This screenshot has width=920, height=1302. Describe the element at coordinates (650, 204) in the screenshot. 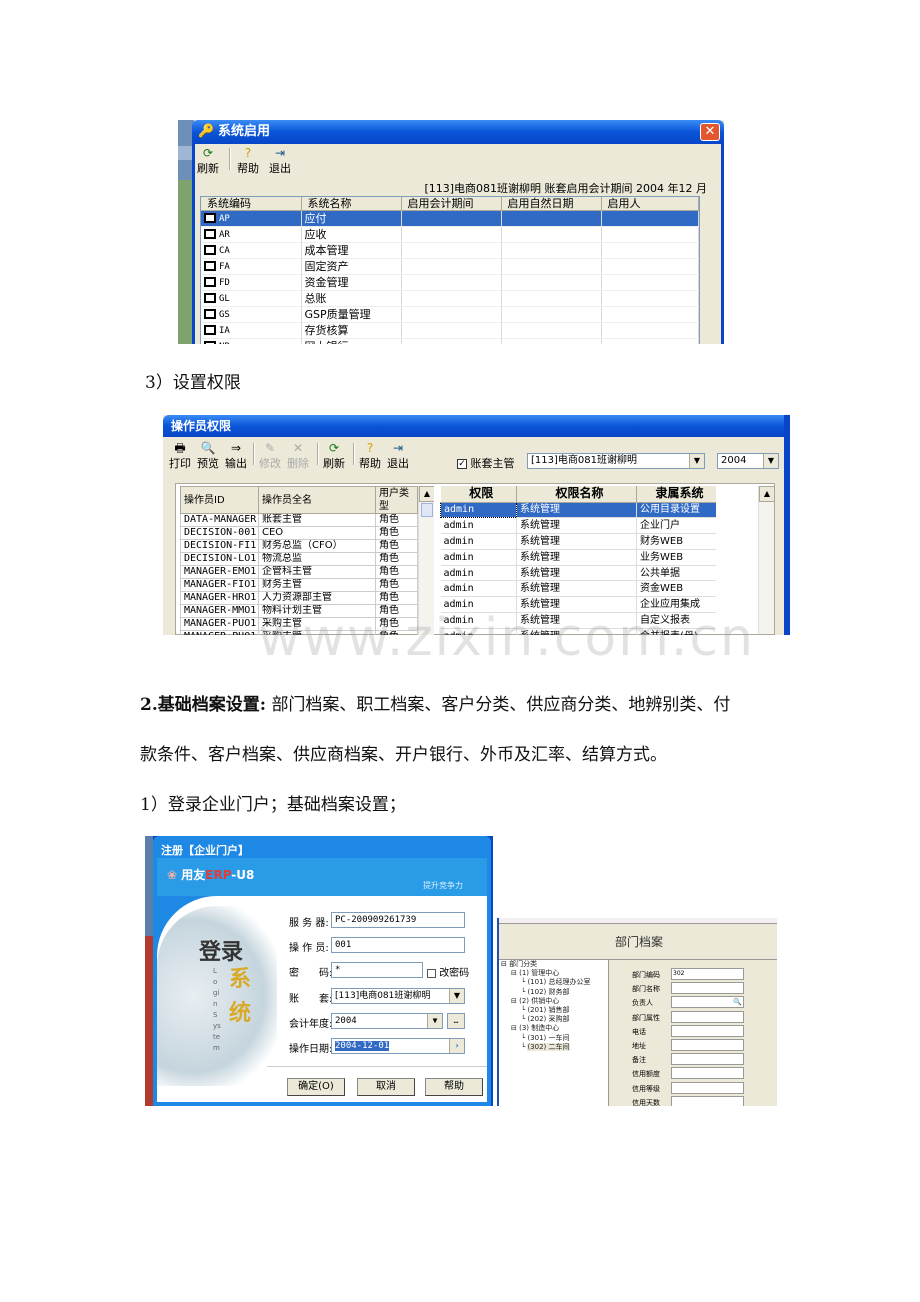

I see `column-header: 启用人` at that location.